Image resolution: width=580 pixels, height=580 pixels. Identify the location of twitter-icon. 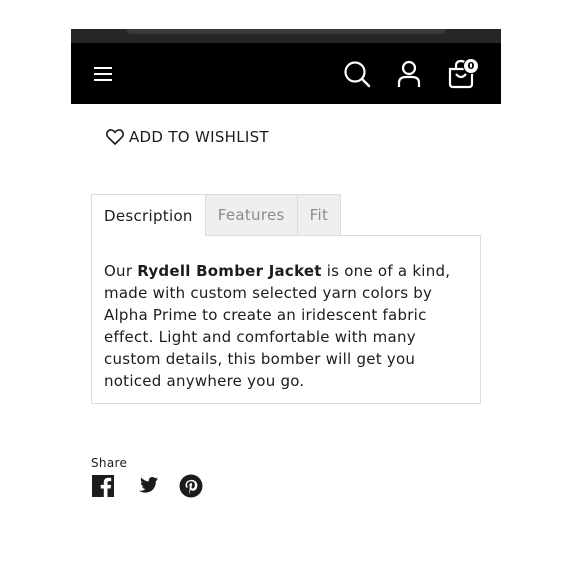
(147, 486).